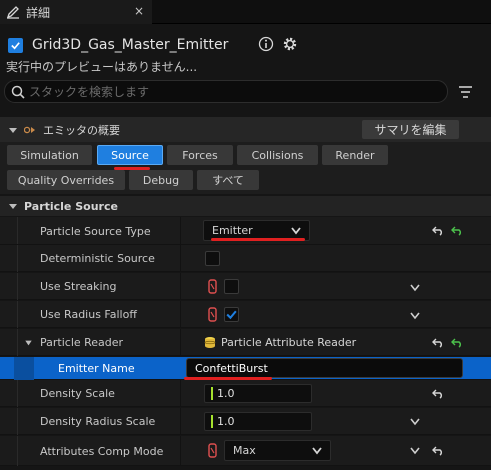 Image resolution: width=491 pixels, height=470 pixels. Describe the element at coordinates (82, 342) in the screenshot. I see `property-label: Particle Reader` at that location.